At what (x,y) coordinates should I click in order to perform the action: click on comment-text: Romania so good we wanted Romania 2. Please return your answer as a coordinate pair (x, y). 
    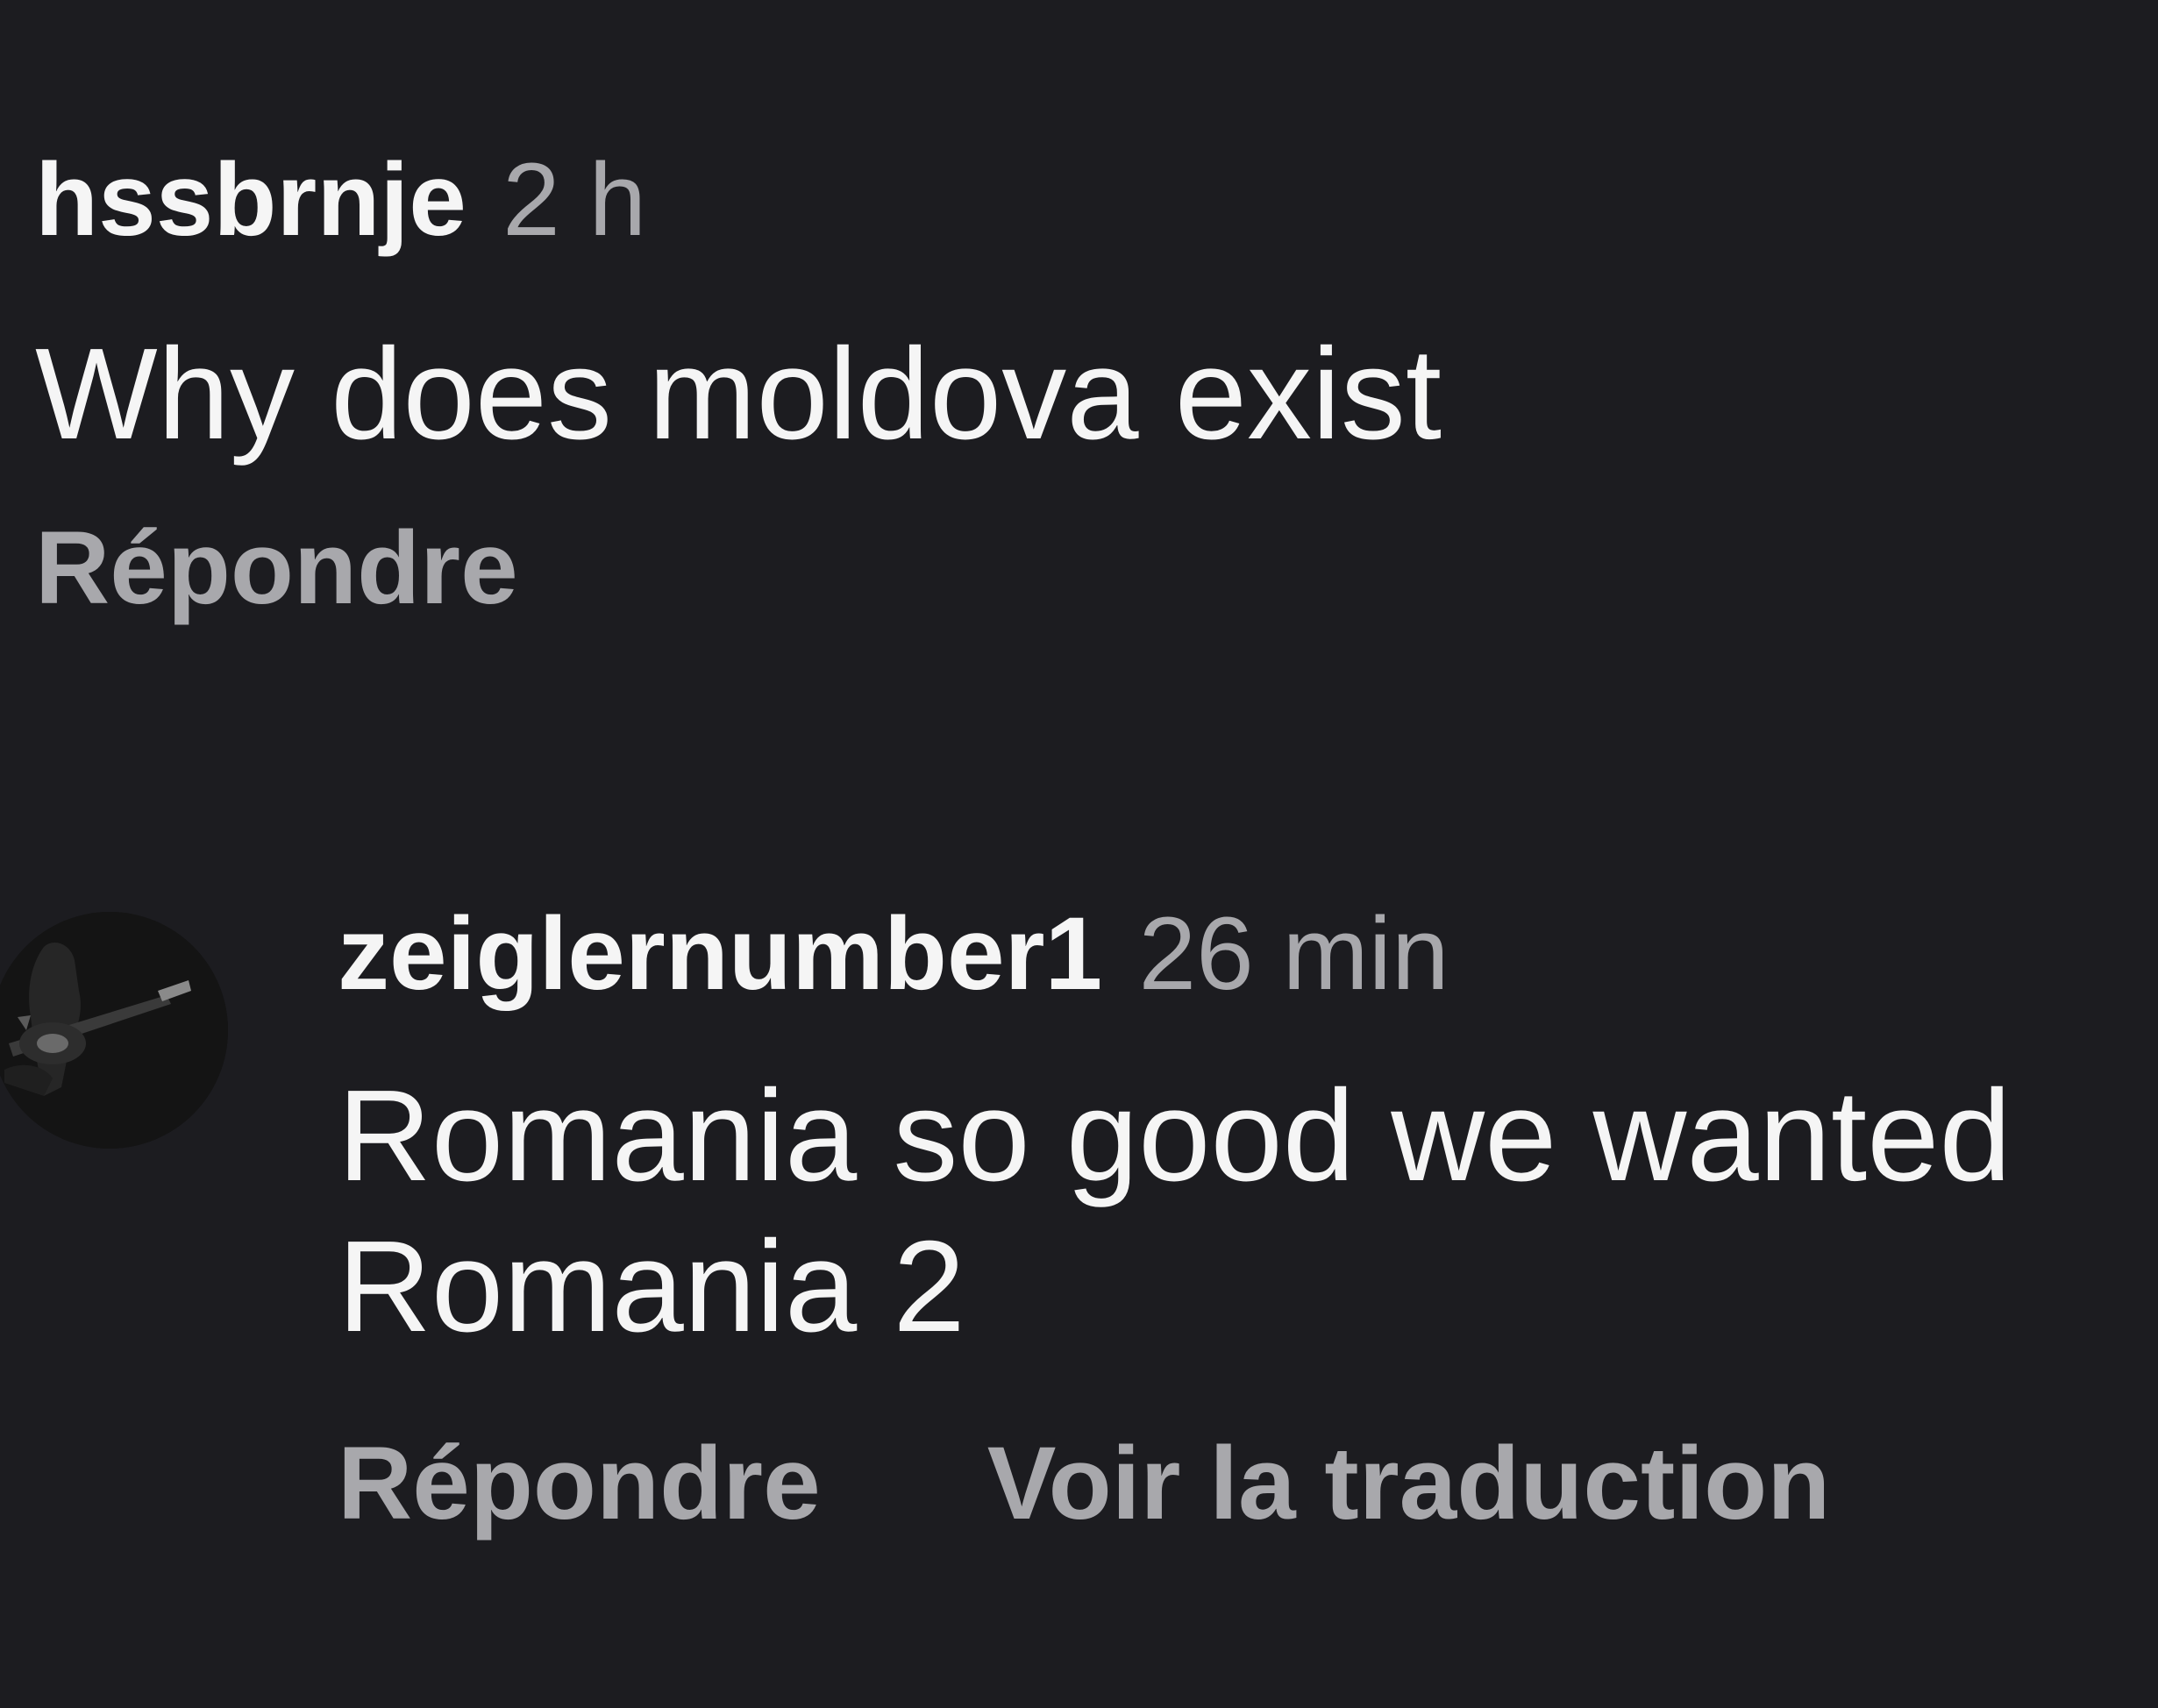
    Looking at the image, I should click on (1175, 1212).